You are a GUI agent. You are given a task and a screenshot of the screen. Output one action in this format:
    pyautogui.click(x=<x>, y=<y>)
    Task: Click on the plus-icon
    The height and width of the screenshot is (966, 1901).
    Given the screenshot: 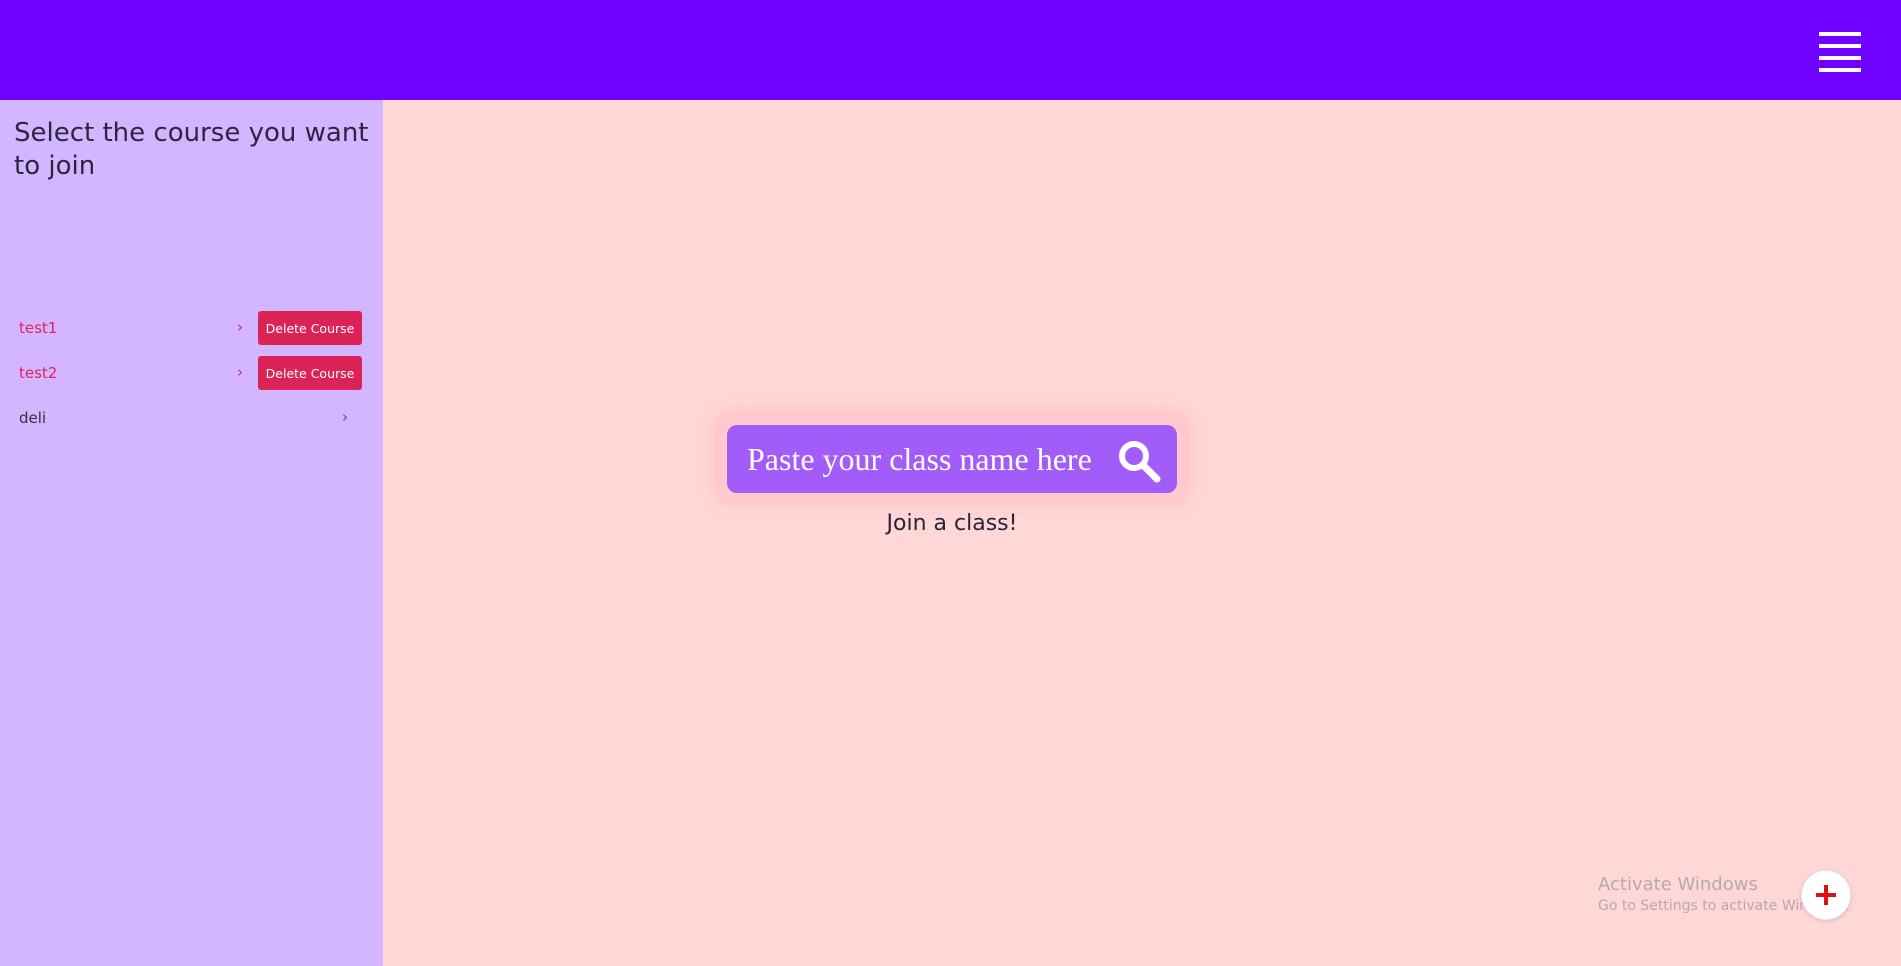 What is the action you would take?
    pyautogui.click(x=1826, y=895)
    